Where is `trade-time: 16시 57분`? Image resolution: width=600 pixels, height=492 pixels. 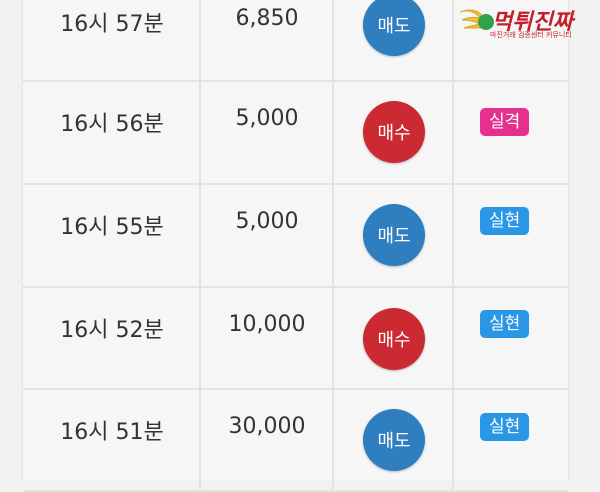
trade-time: 16시 57분 is located at coordinates (112, 24).